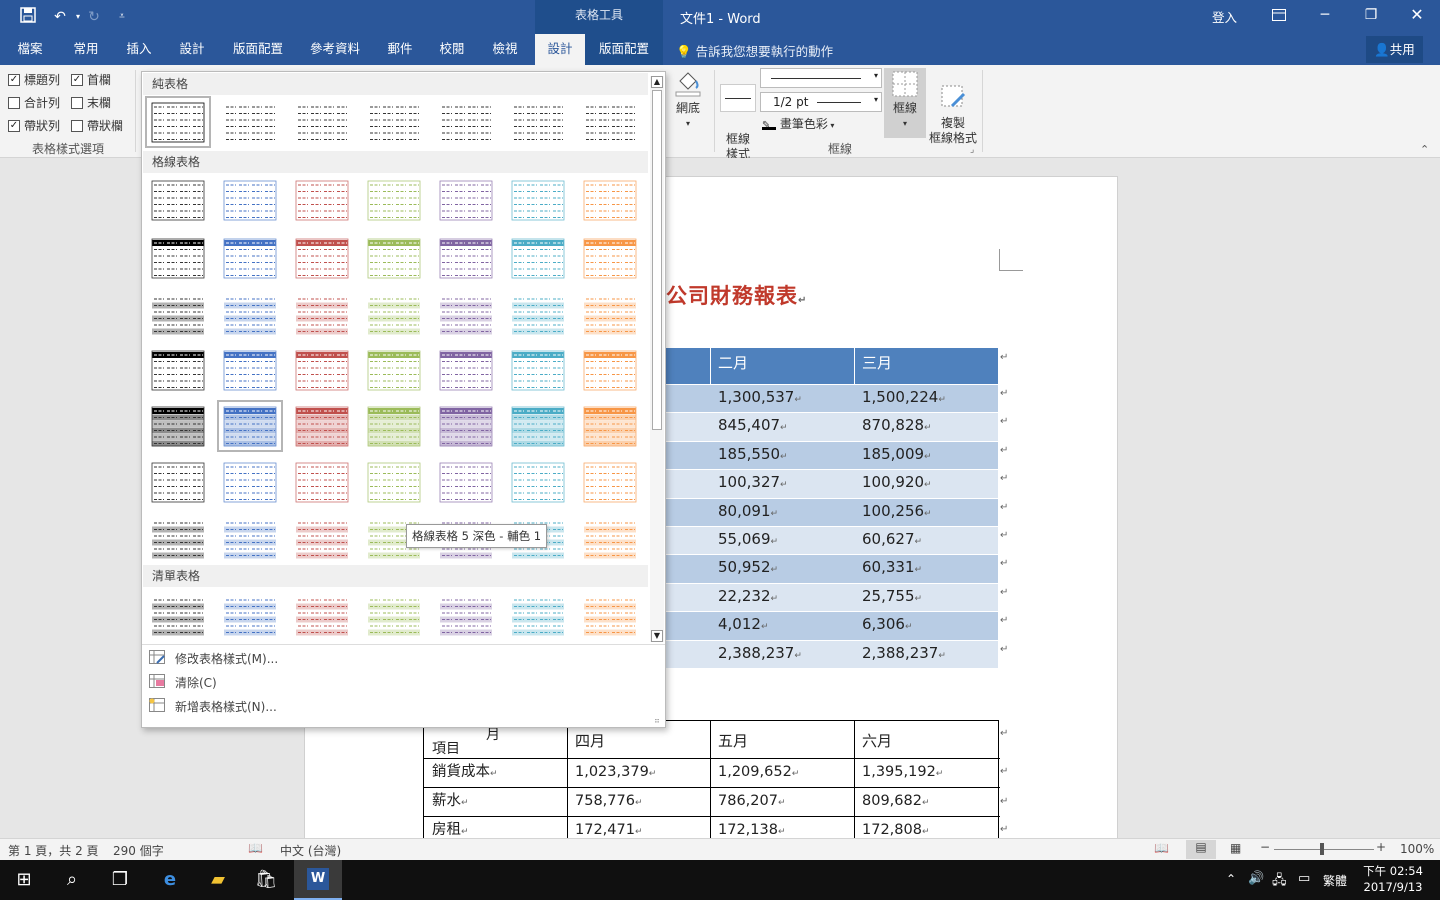 Image resolution: width=1440 pixels, height=900 pixels. What do you see at coordinates (624, 49) in the screenshot?
I see `tab-table-layout: 版面配置` at bounding box center [624, 49].